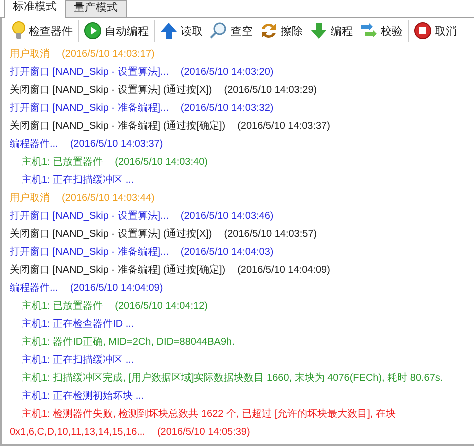  I want to click on arrows-icon, so click(369, 31).